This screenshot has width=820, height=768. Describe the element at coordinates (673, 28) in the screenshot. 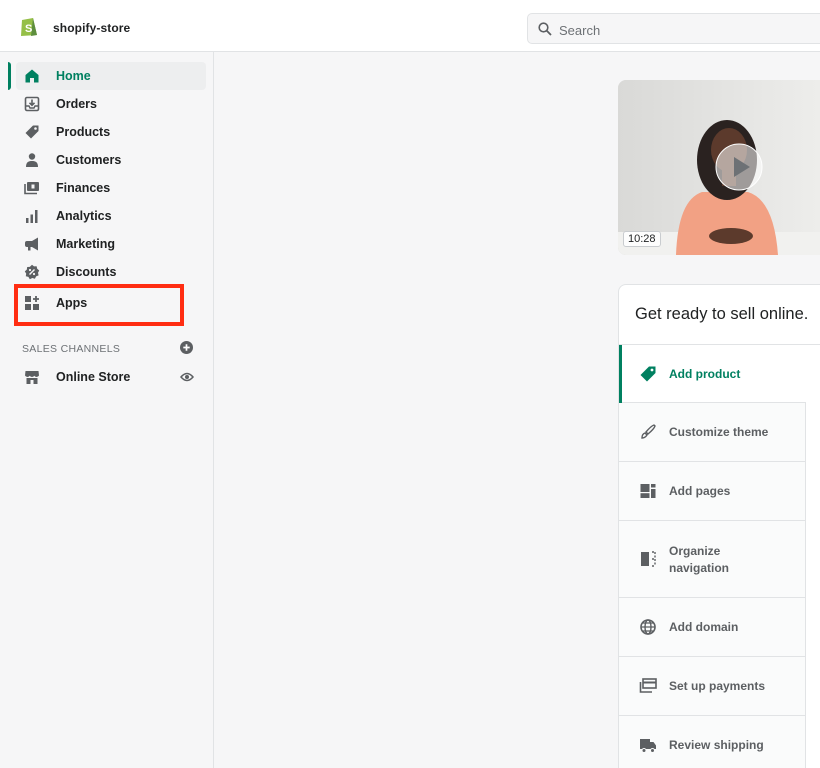

I see `search-input: Search` at that location.